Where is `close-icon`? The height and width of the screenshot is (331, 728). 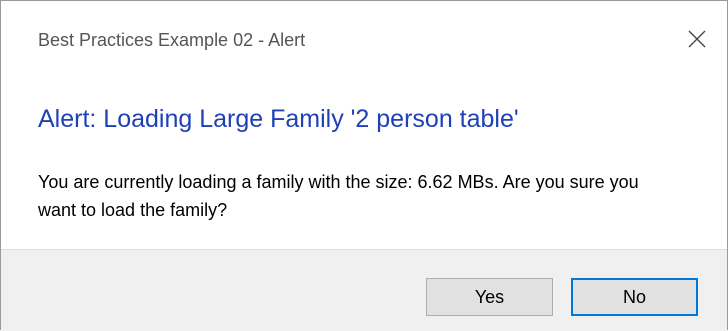 close-icon is located at coordinates (697, 39).